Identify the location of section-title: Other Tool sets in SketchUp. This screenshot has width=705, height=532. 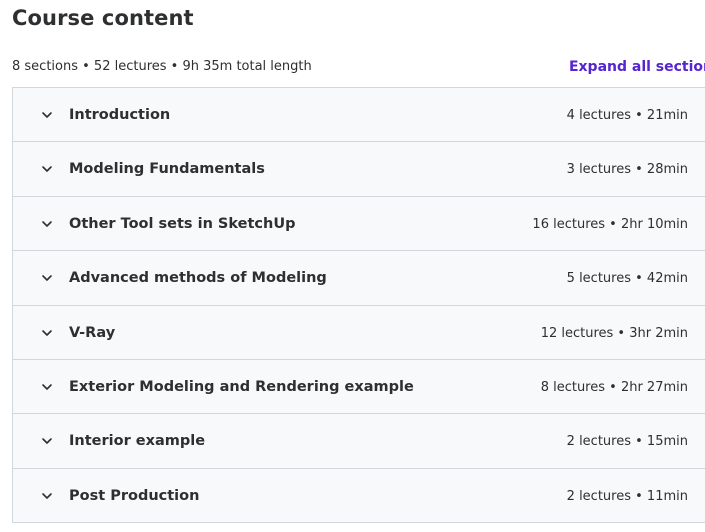
(182, 223).